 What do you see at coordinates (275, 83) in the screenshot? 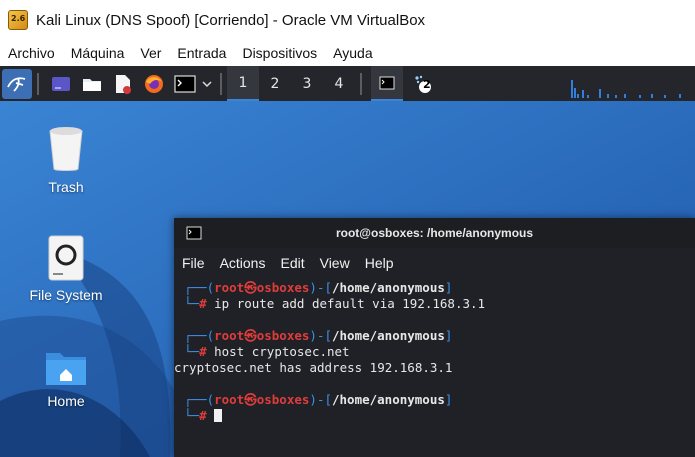
I see `workspace-2: 2` at bounding box center [275, 83].